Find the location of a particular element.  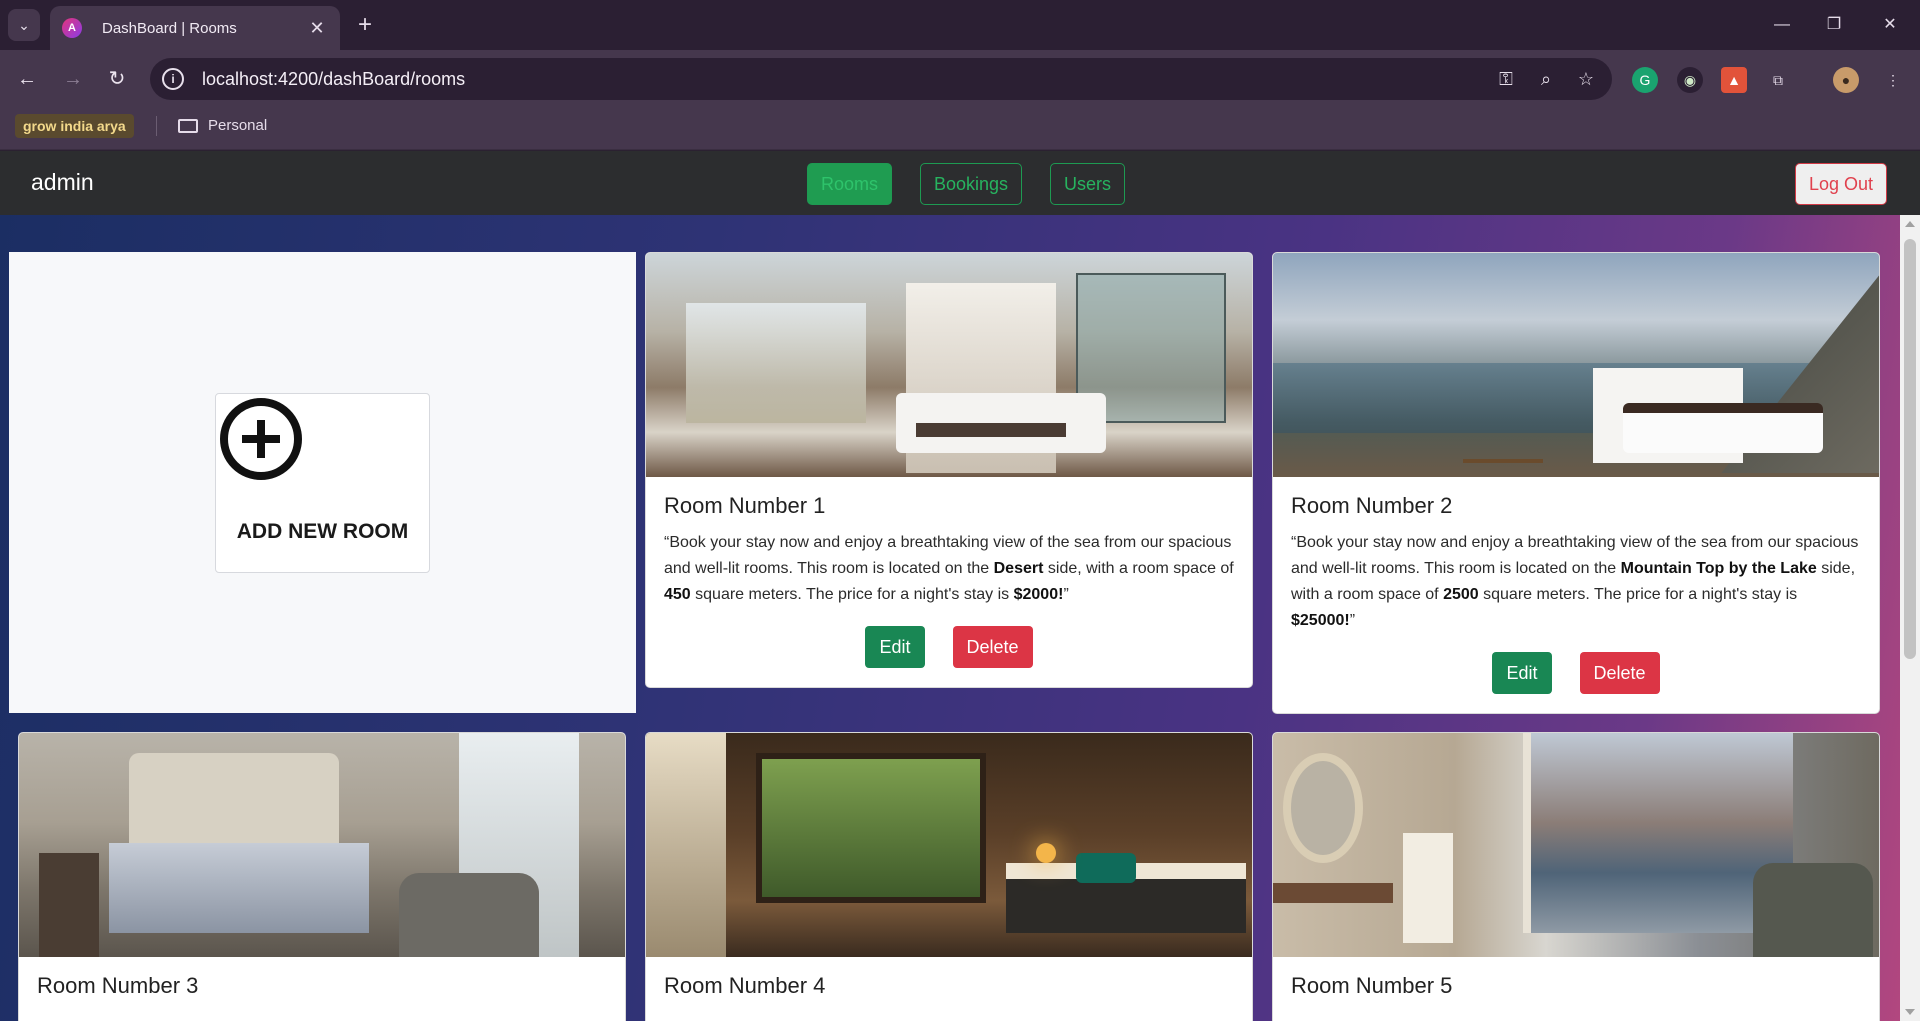

profile-avatar: ● is located at coordinates (1846, 80).